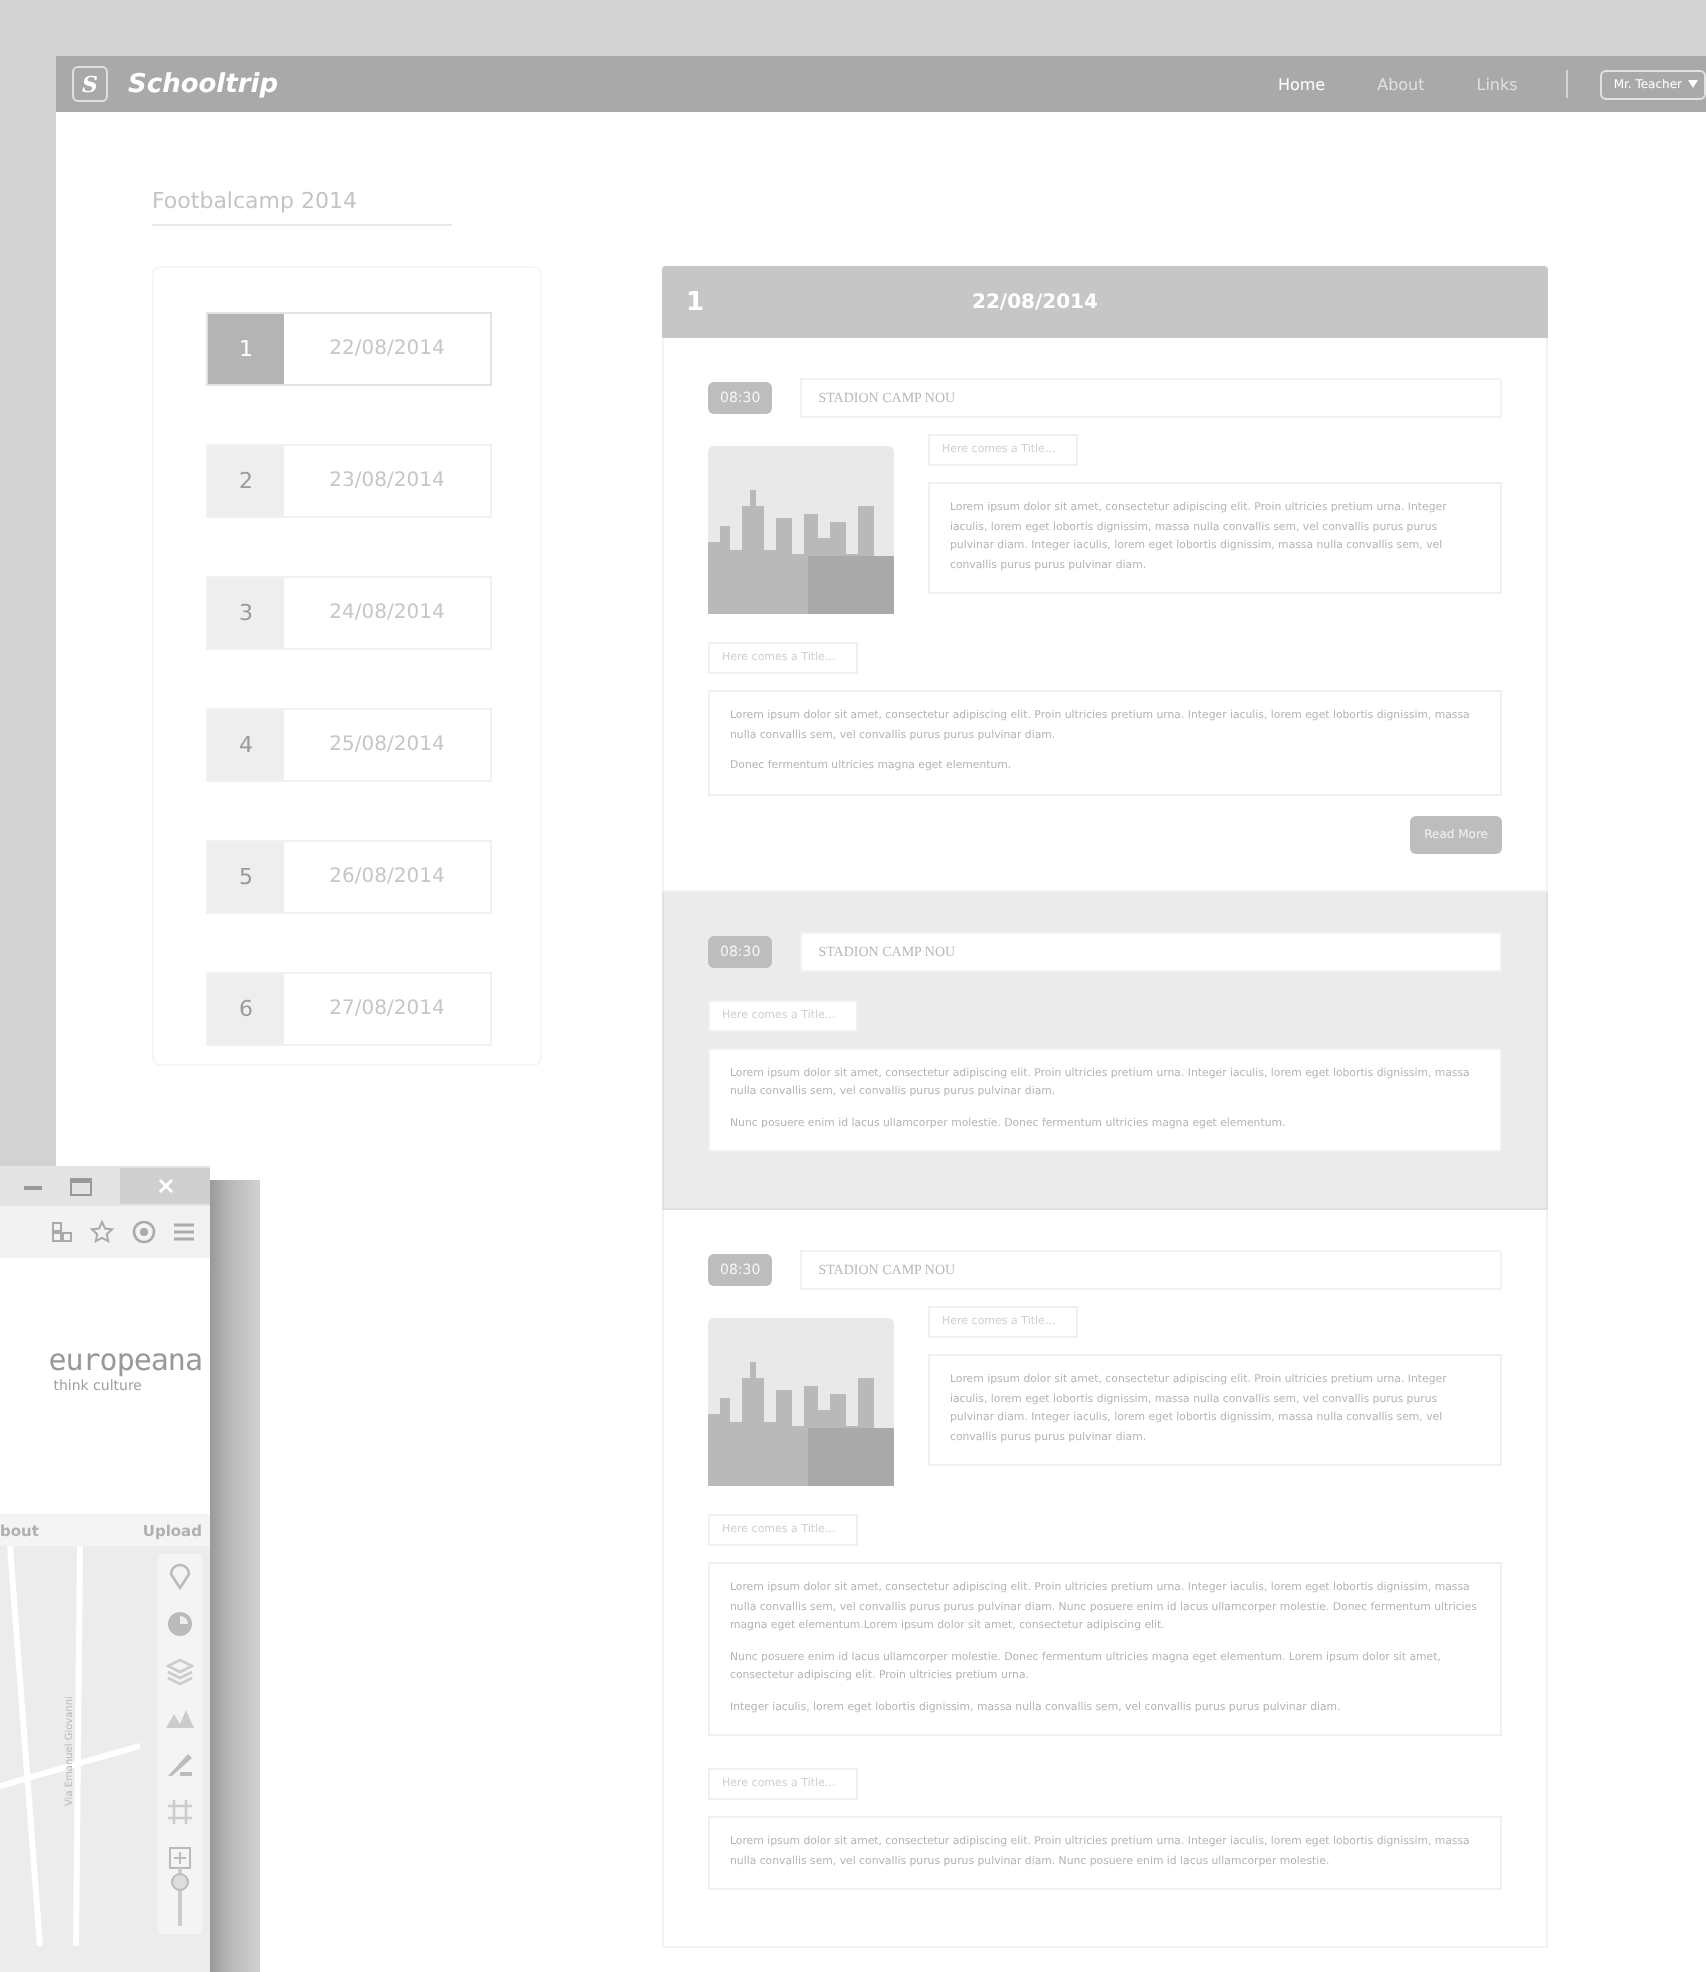 The image size is (1706, 1972). Describe the element at coordinates (180, 1718) in the screenshot. I see `terrain-icon` at that location.